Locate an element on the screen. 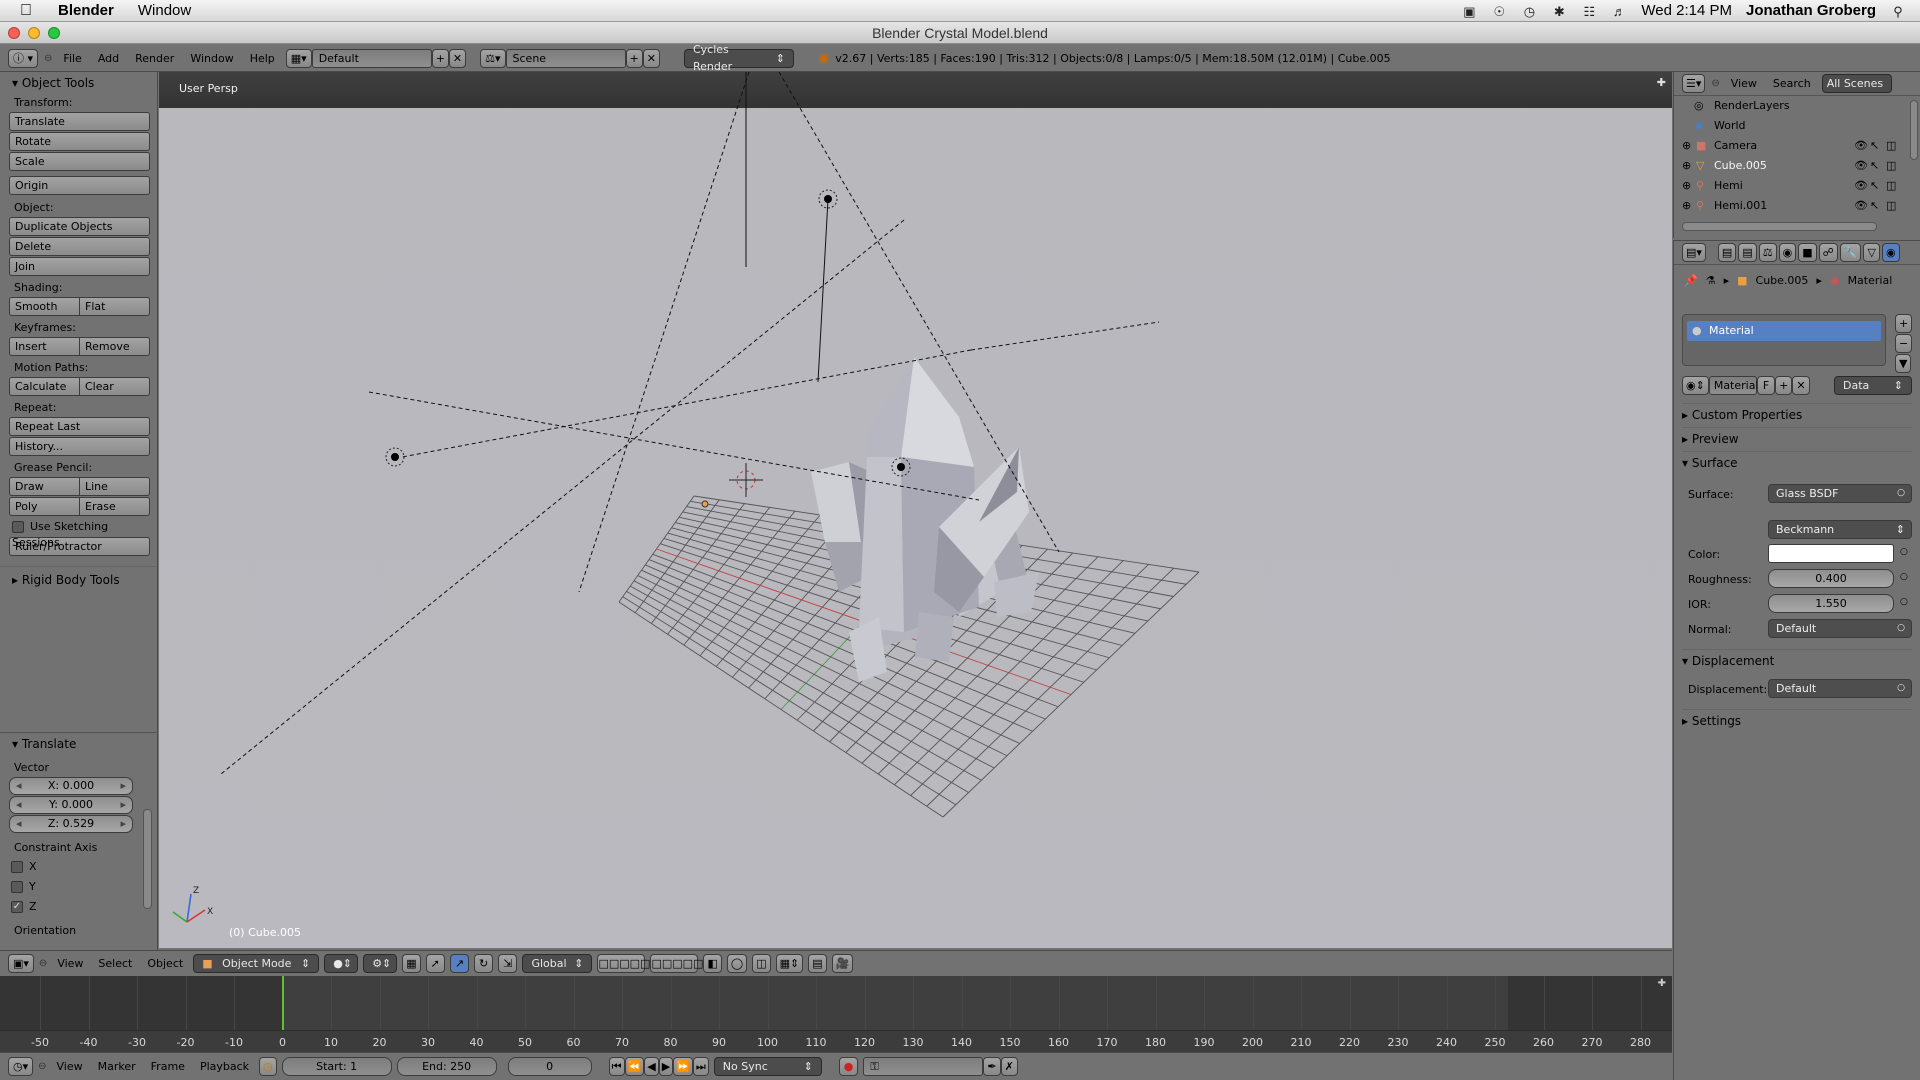  visibility-eye-icon: 👁 is located at coordinates (1861, 166).